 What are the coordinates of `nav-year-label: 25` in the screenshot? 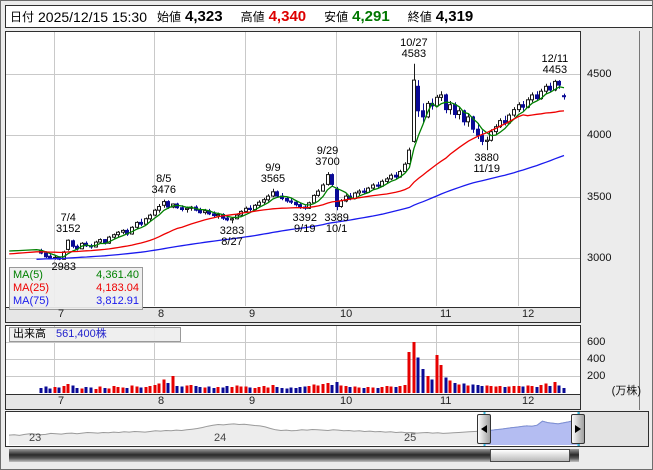 It's located at (410, 438).